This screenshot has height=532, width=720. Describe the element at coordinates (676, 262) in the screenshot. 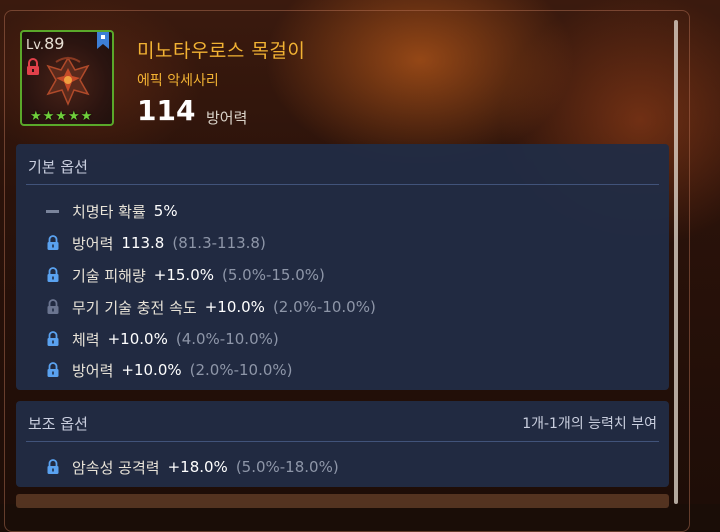

I see `scrollbar` at that location.